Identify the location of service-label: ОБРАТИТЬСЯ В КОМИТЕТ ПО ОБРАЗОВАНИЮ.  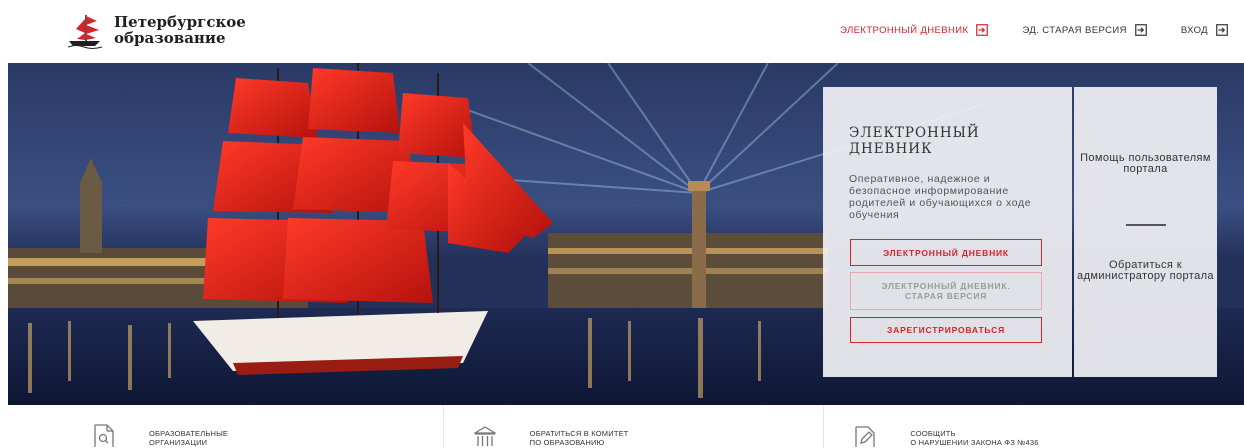
(579, 438).